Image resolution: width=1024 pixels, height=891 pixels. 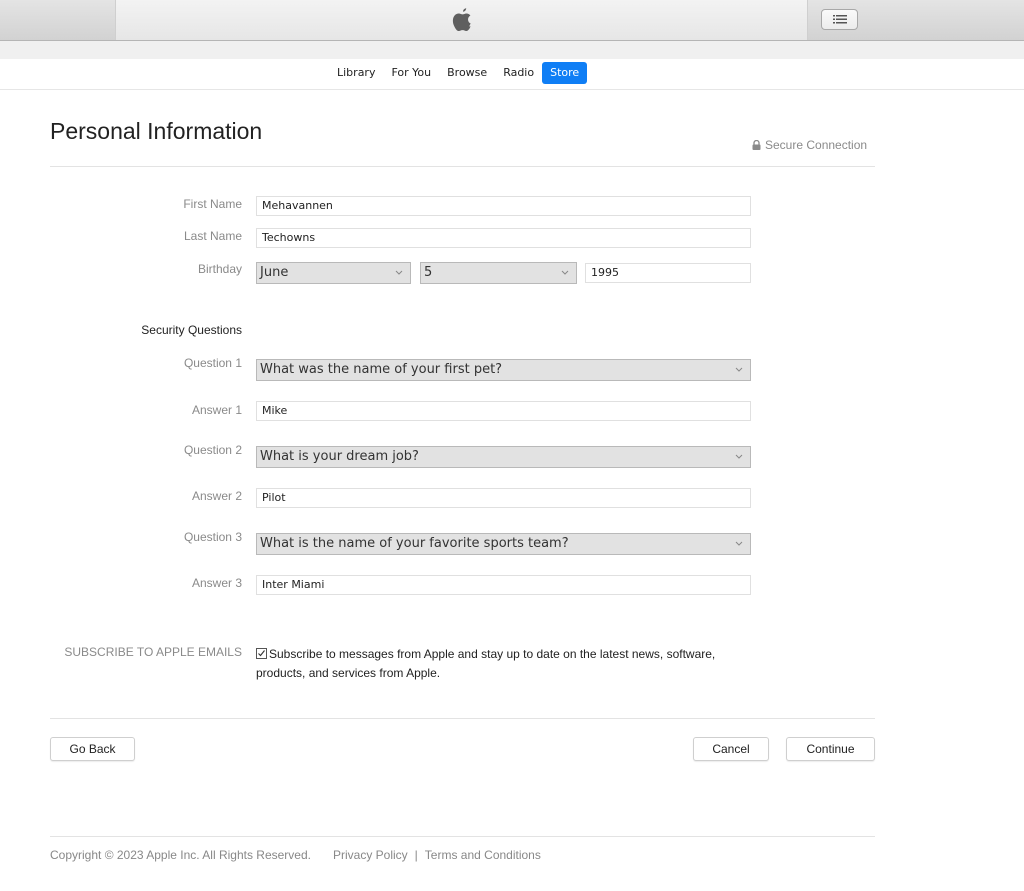 I want to click on birthday-year-input: 1995, so click(x=668, y=273).